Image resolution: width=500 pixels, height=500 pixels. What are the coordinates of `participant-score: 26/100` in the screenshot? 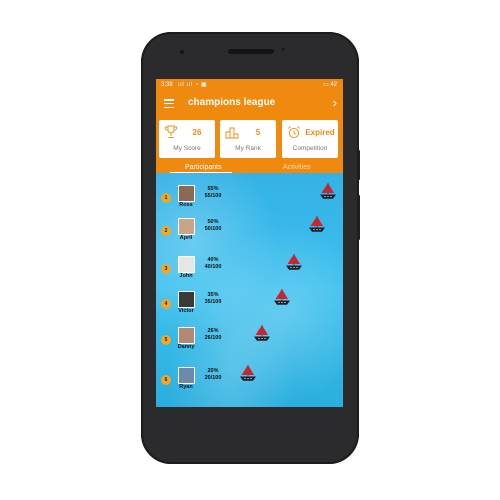 It's located at (213, 338).